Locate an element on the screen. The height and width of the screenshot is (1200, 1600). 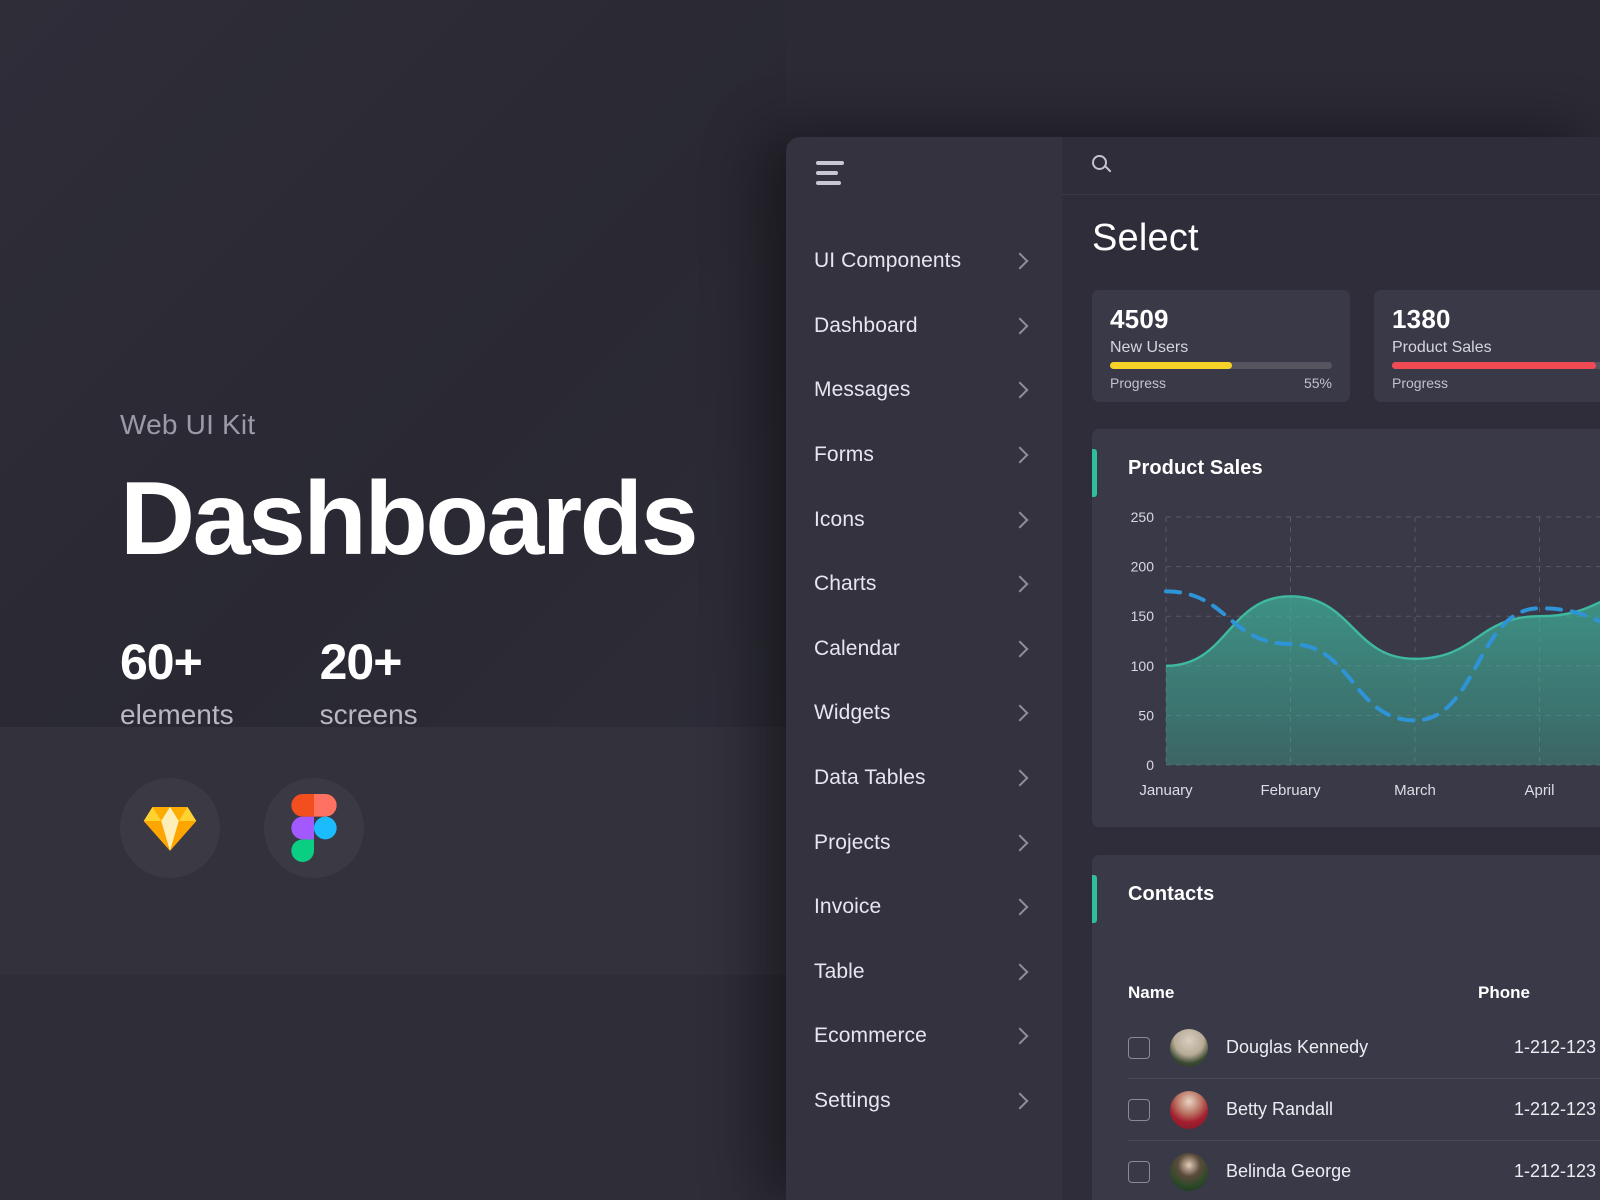
chart-card-title: Product Sales is located at coordinates (1195, 468).